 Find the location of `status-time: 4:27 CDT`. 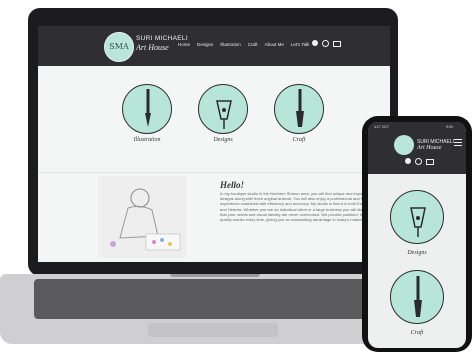

status-time: 4:27 CDT is located at coordinates (381, 127).